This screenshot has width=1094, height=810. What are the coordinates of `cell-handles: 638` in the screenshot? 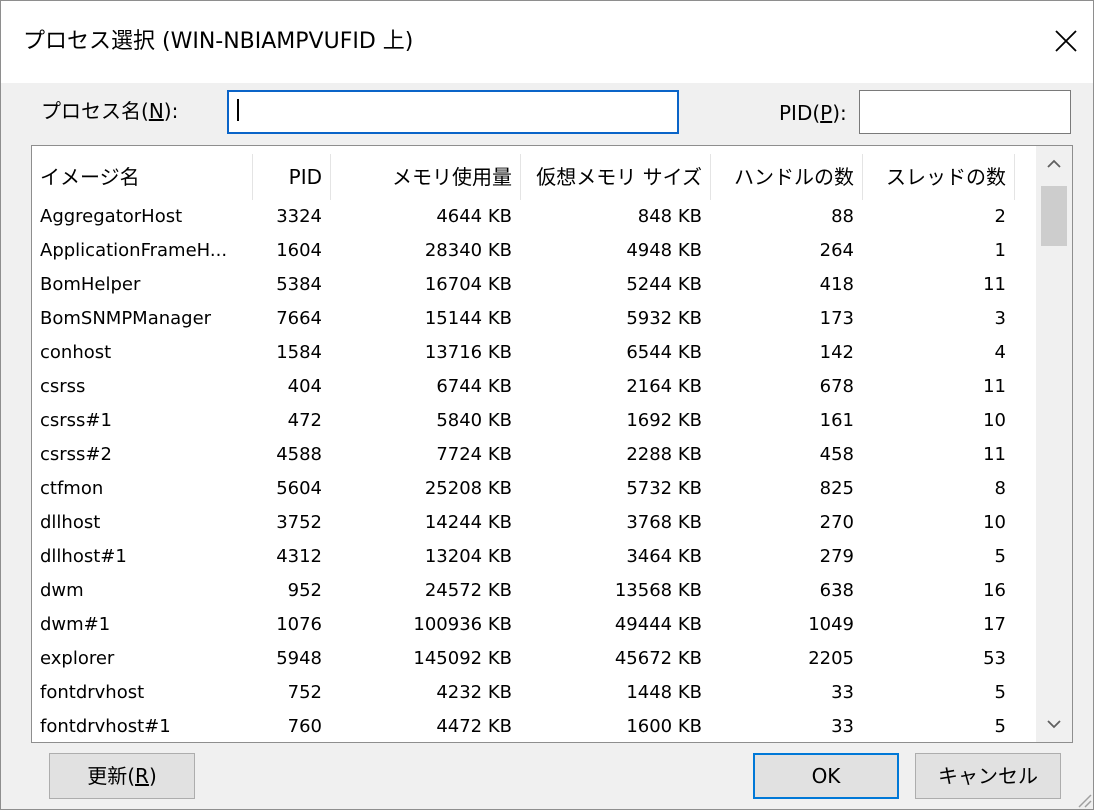 It's located at (836, 590).